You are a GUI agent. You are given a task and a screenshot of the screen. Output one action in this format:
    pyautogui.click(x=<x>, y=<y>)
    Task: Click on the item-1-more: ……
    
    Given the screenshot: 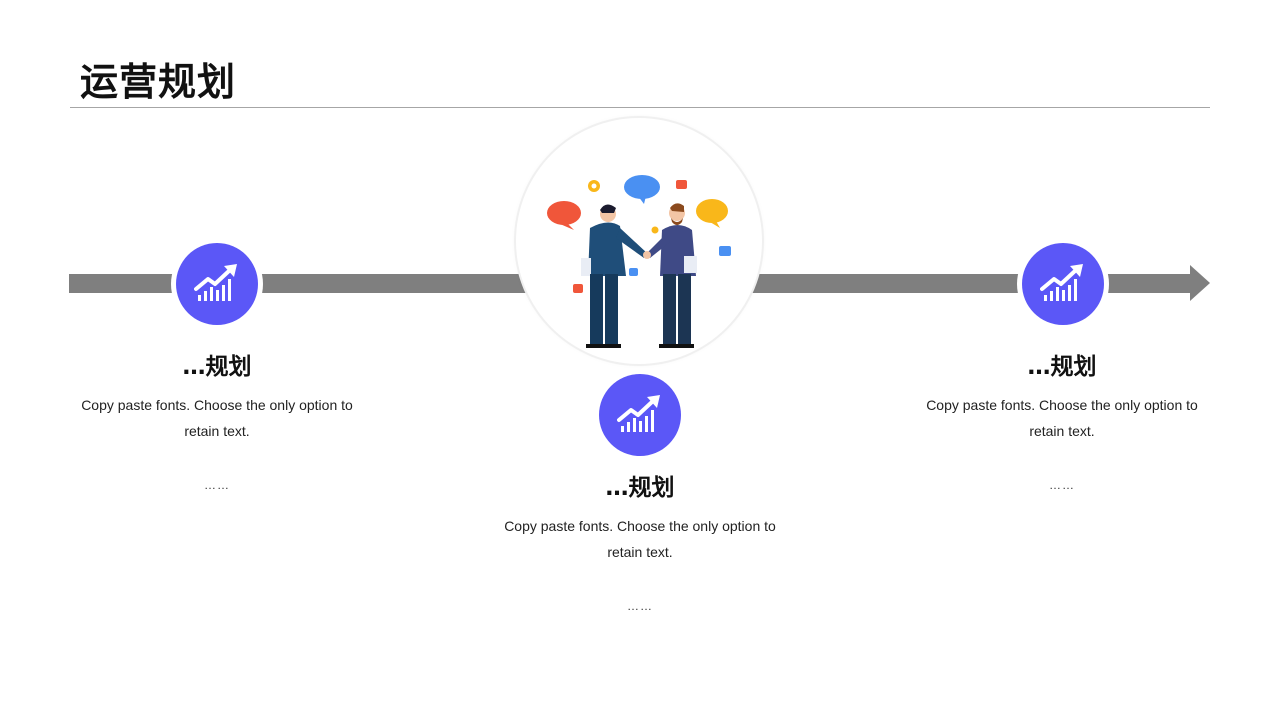 What is the action you would take?
    pyautogui.click(x=217, y=485)
    